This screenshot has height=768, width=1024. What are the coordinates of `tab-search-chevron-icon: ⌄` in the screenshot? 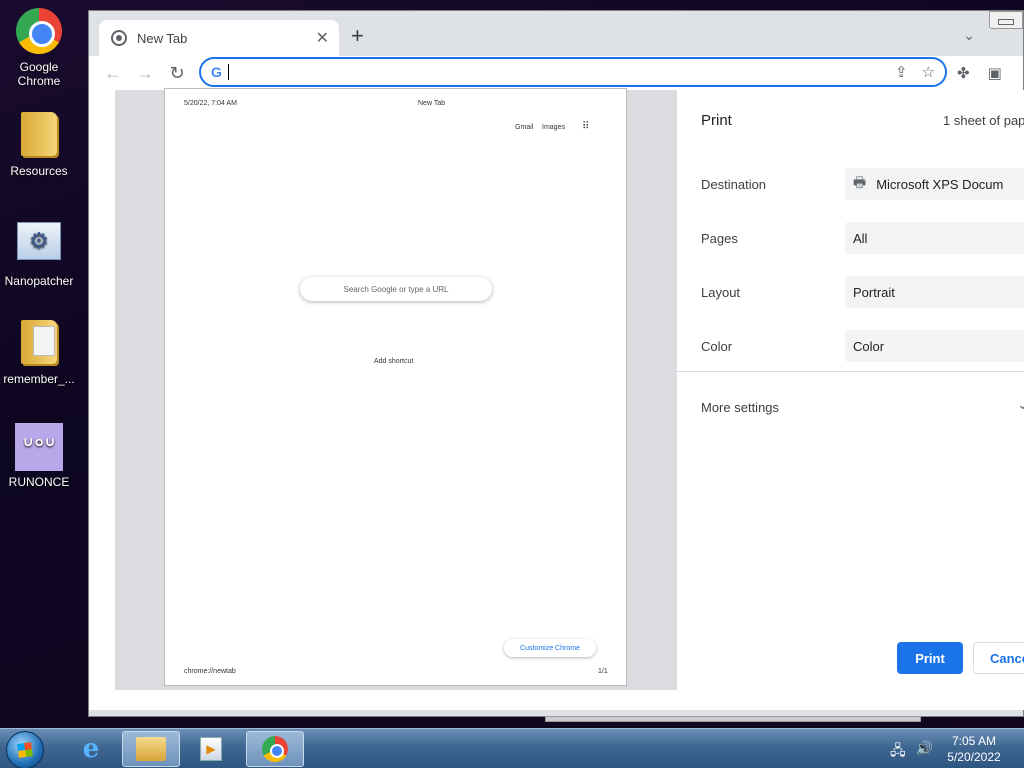 It's located at (969, 35).